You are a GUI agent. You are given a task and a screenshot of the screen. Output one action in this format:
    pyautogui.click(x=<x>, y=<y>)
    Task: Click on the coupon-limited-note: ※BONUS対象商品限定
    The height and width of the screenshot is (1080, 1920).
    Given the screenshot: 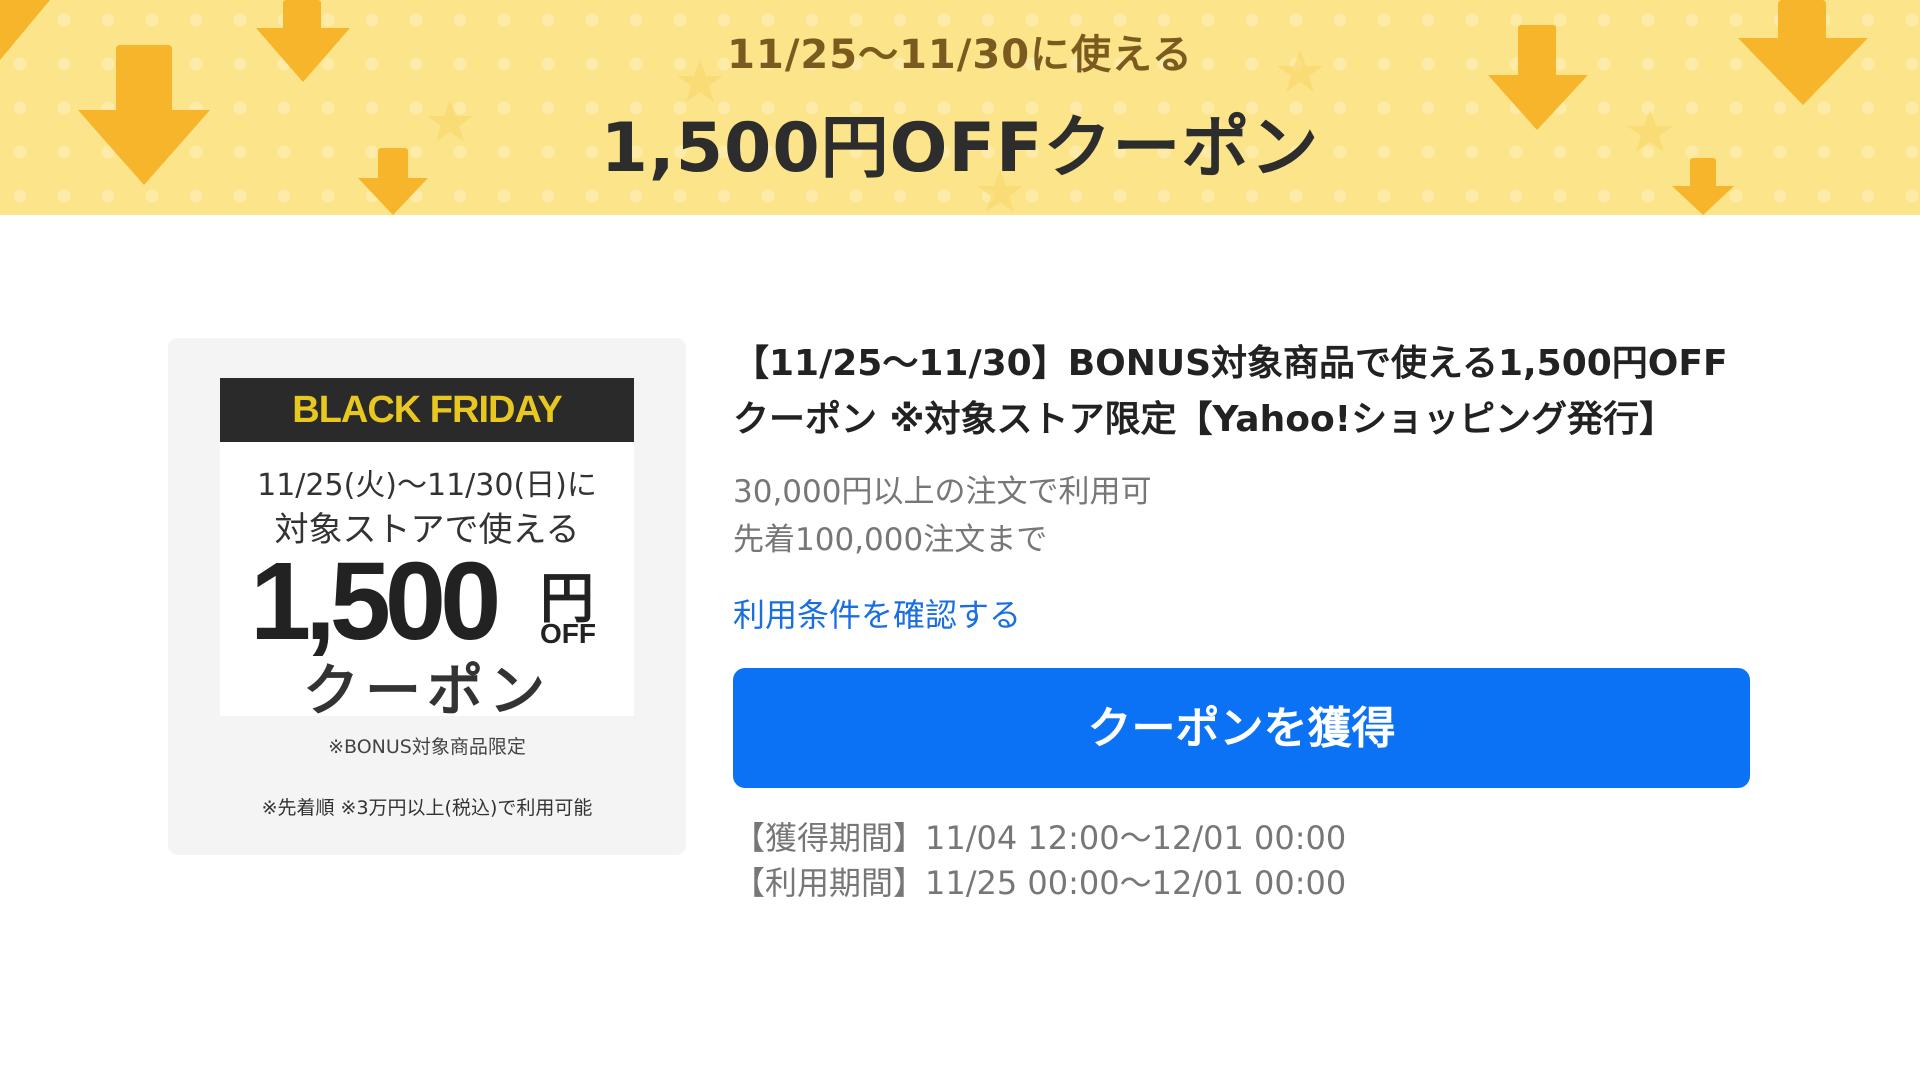 What is the action you would take?
    pyautogui.click(x=427, y=747)
    